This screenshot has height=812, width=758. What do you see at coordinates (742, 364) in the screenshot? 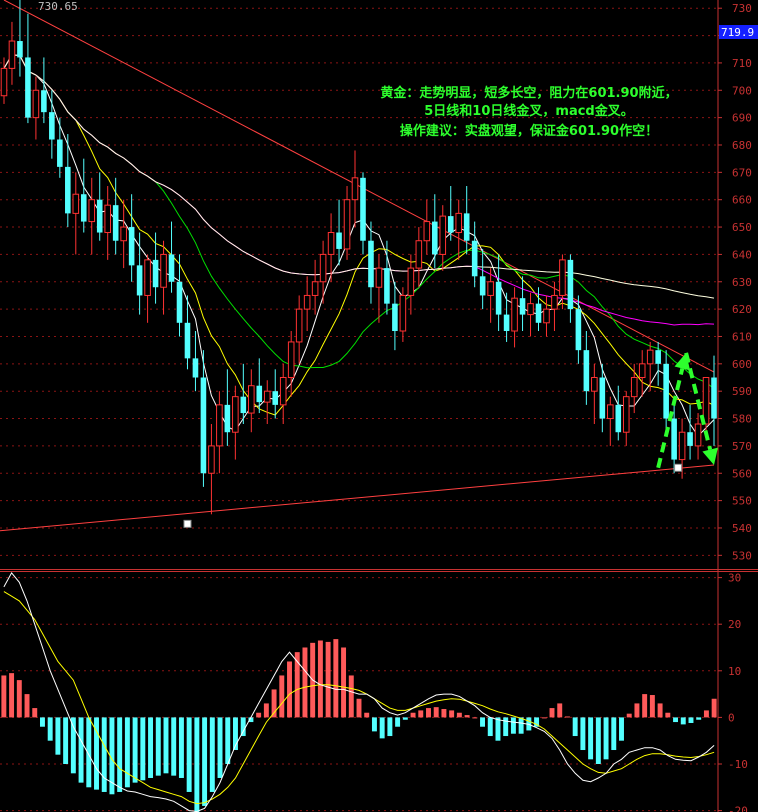
I see `price-tick-label: 600` at bounding box center [742, 364].